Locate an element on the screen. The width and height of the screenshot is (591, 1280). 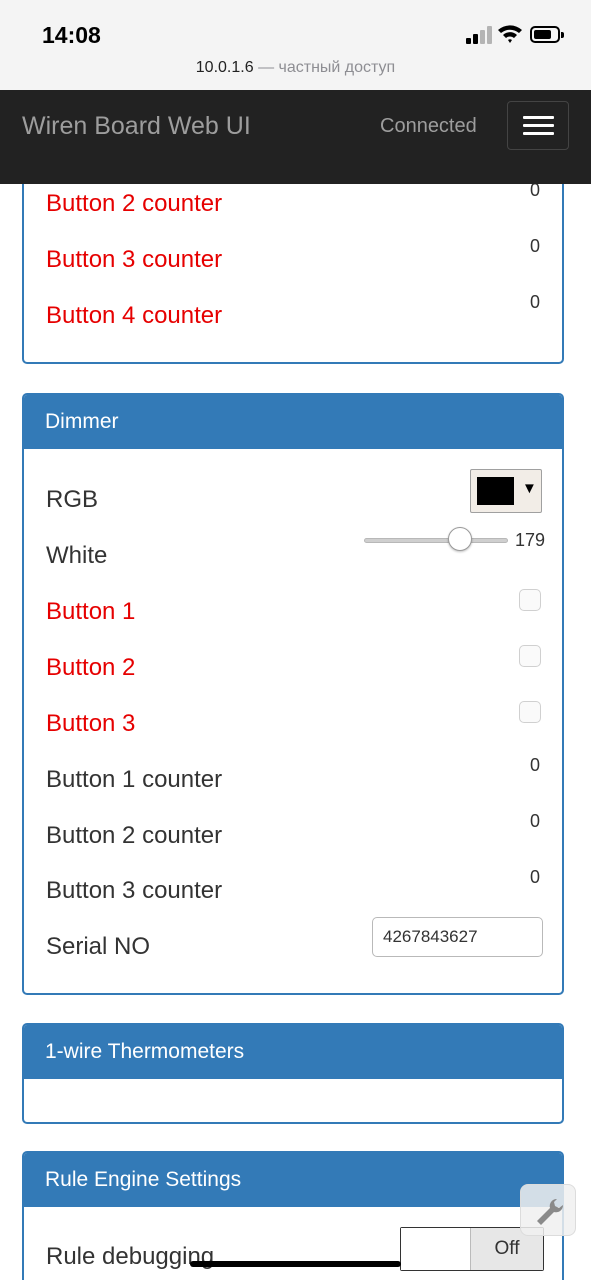
address-bar: 10.0.1.6 — частный доступ is located at coordinates (295, 68).